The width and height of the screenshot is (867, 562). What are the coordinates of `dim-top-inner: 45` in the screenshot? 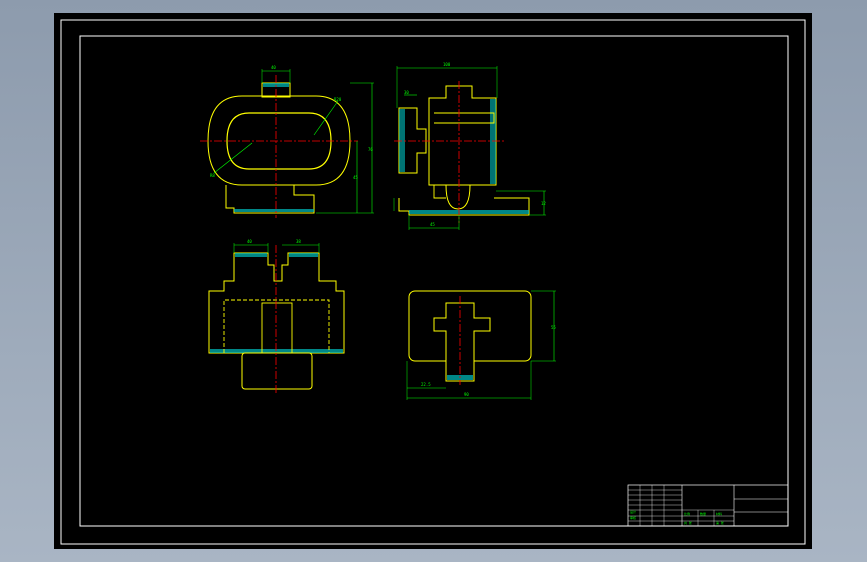 It's located at (355, 177).